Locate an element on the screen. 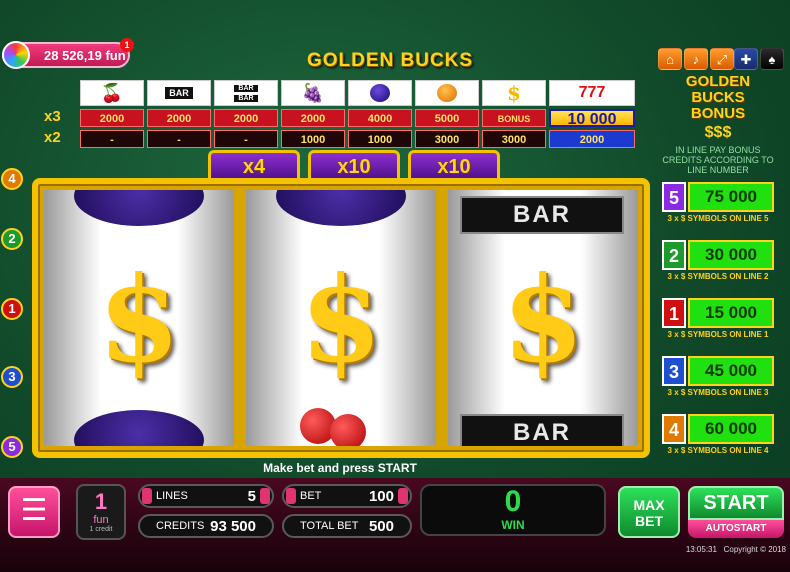  lines-increase-button is located at coordinates (265, 496).